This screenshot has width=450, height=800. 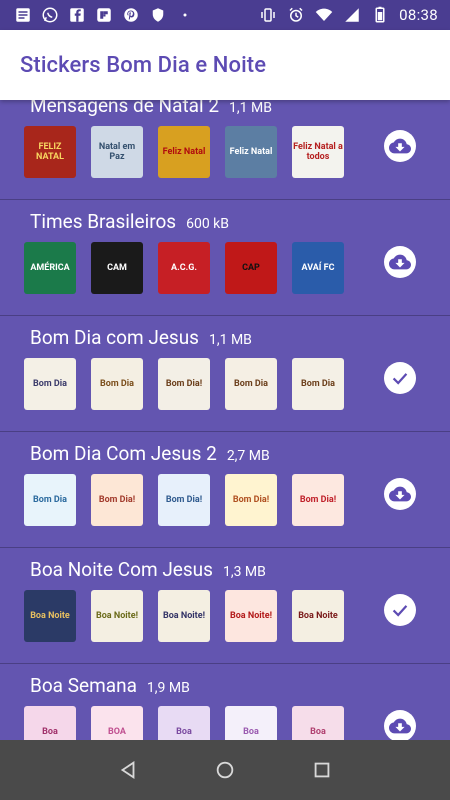 I want to click on pack-title: Bom Dia com Jesus, so click(x=114, y=337).